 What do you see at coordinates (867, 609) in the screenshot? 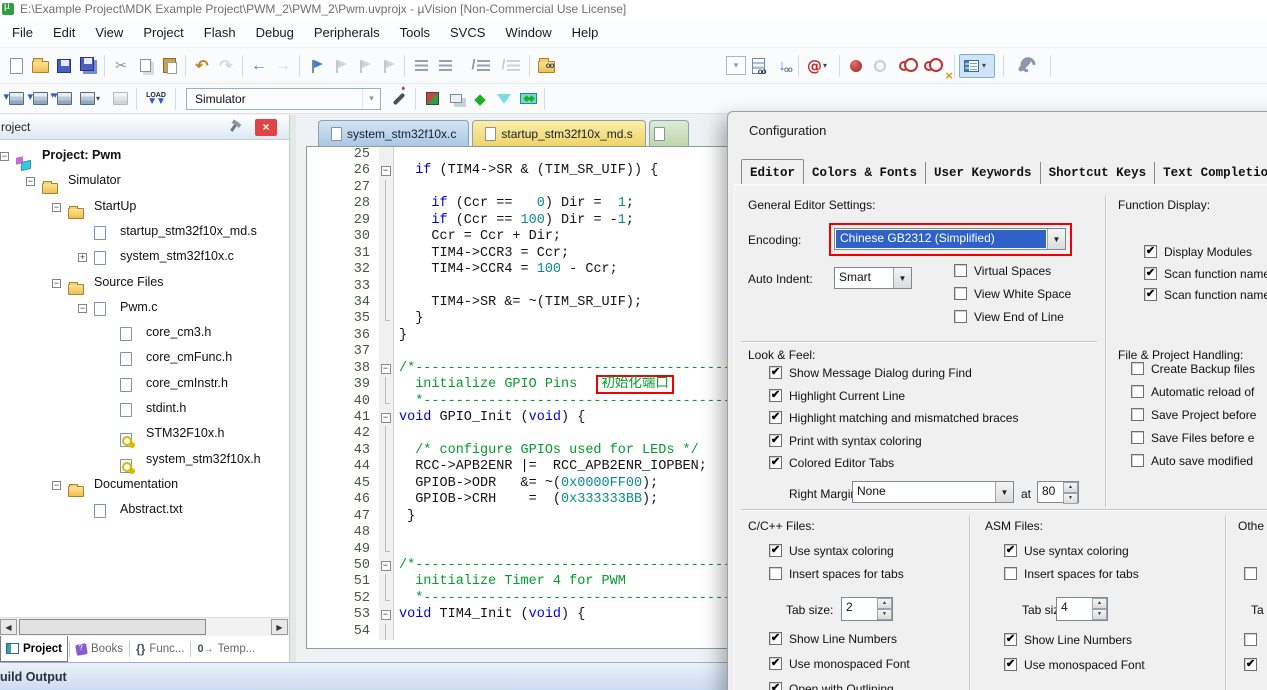
I see `cpp-tab-size-spinner: 2 ▲ ▼` at bounding box center [867, 609].